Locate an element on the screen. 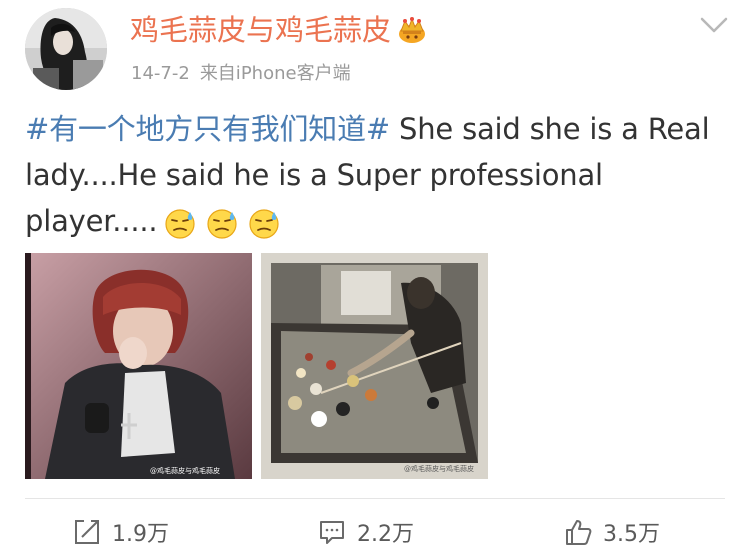 The image size is (750, 560). emoji-row is located at coordinates (222, 223).